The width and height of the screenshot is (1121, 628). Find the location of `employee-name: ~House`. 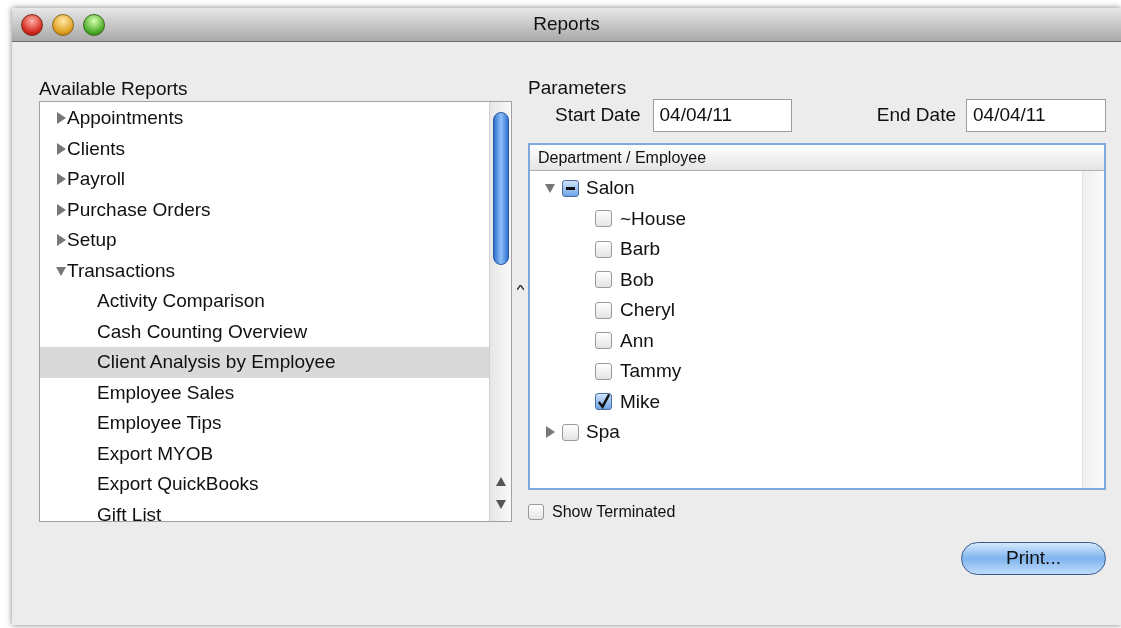

employee-name: ~House is located at coordinates (653, 218).